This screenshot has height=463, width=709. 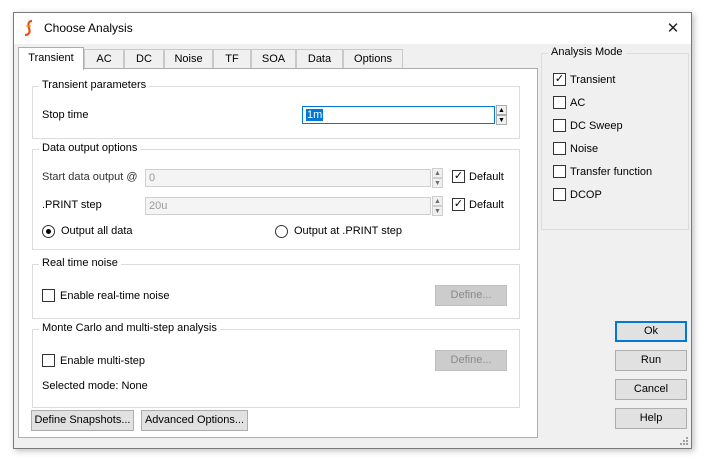 What do you see at coordinates (584, 149) in the screenshot?
I see `mode-noise-label: Noise` at bounding box center [584, 149].